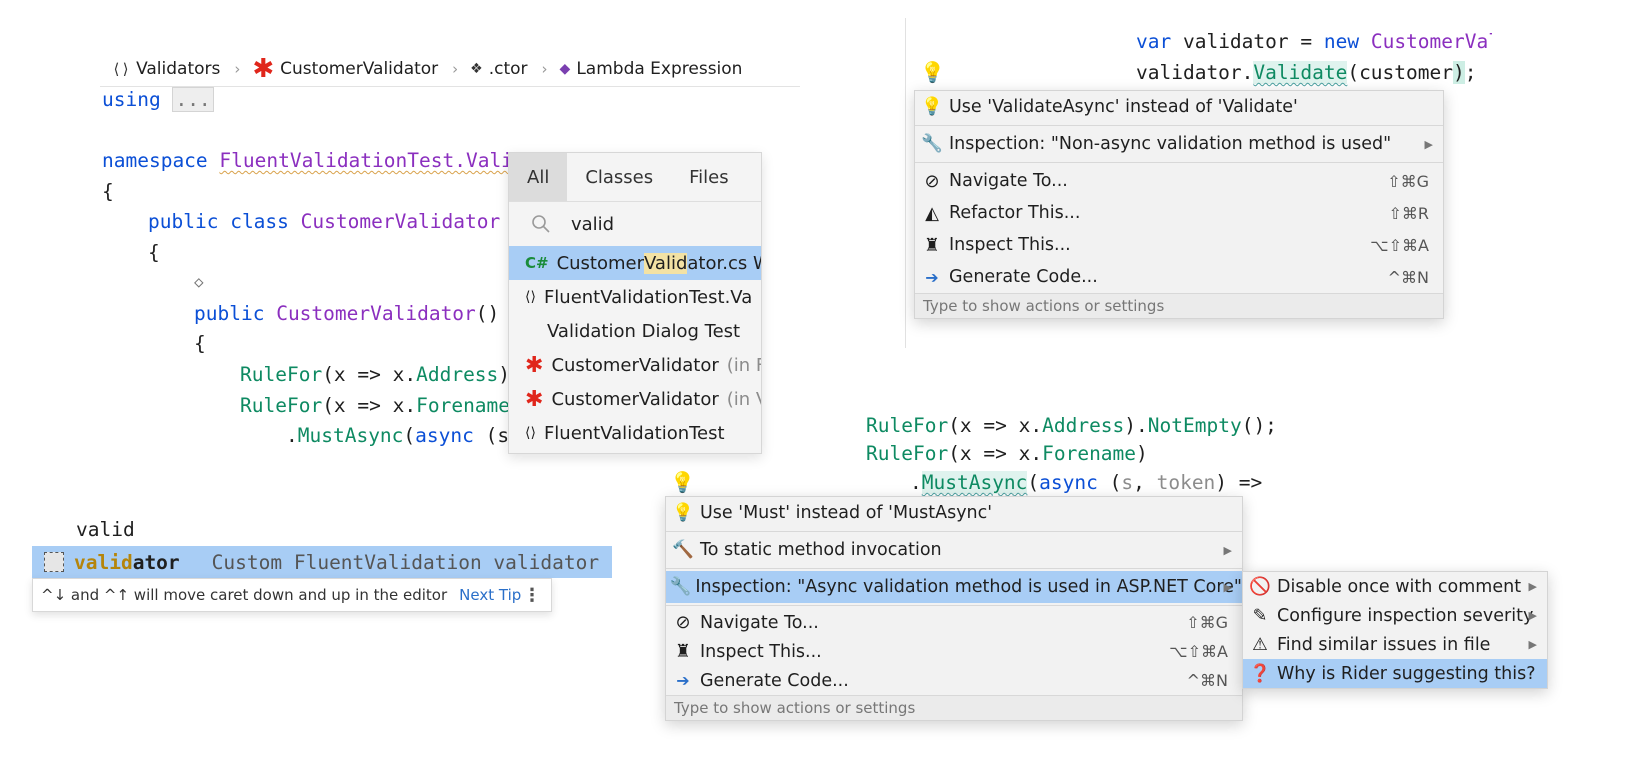 This screenshot has width=1638, height=778. What do you see at coordinates (490, 595) in the screenshot?
I see `next-tip-link: Next Tip` at bounding box center [490, 595].